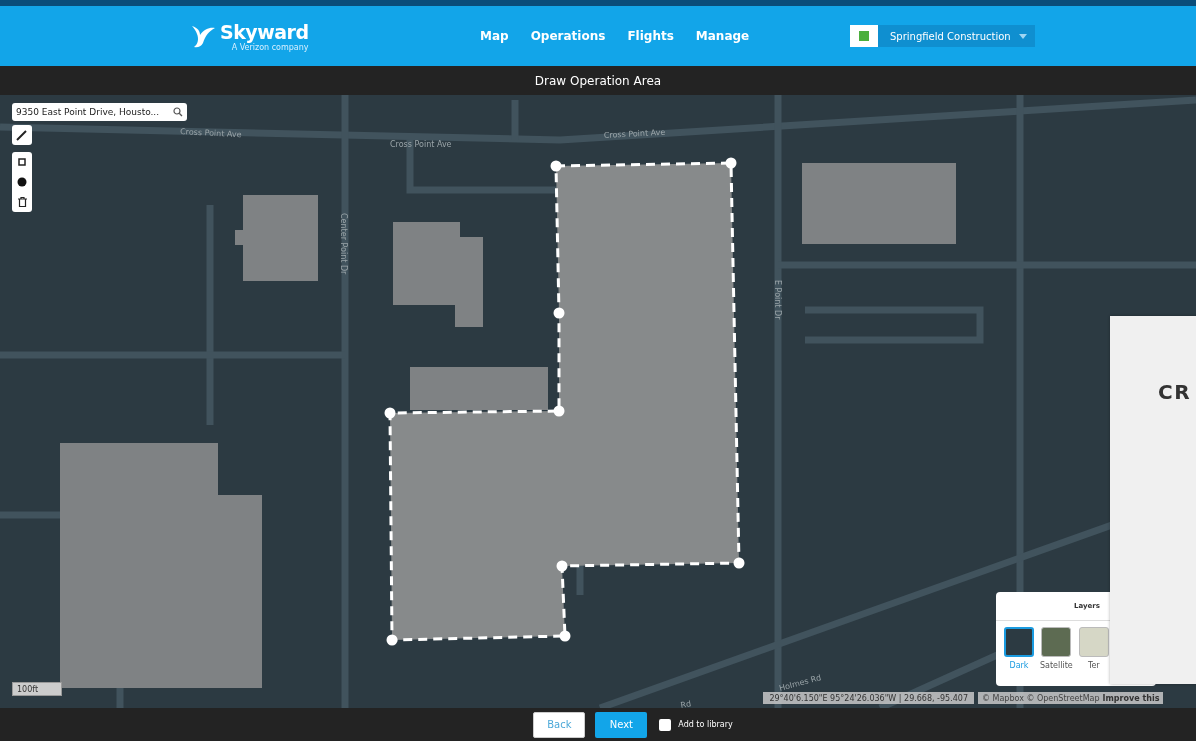 This screenshot has width=1196, height=741. Describe the element at coordinates (722, 36) in the screenshot. I see `nav-link: Manage` at that location.